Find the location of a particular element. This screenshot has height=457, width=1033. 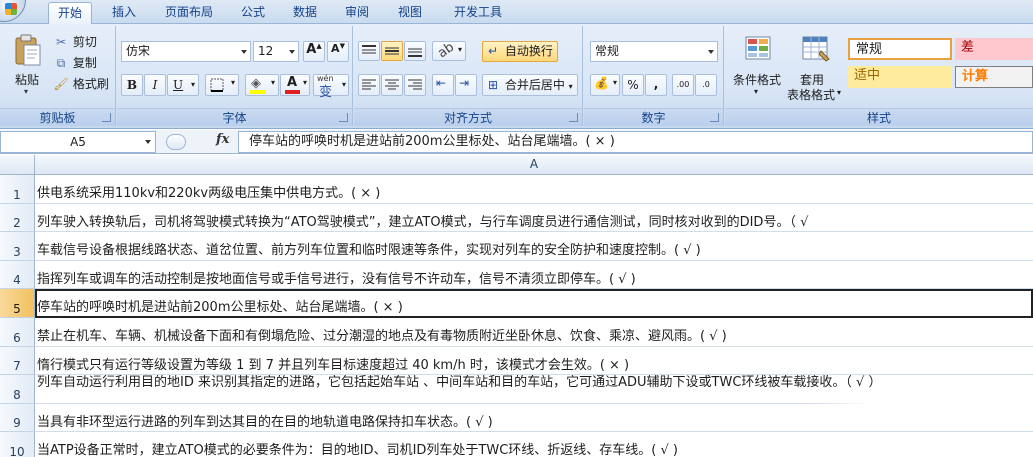

row-header: 9 is located at coordinates (17, 418).